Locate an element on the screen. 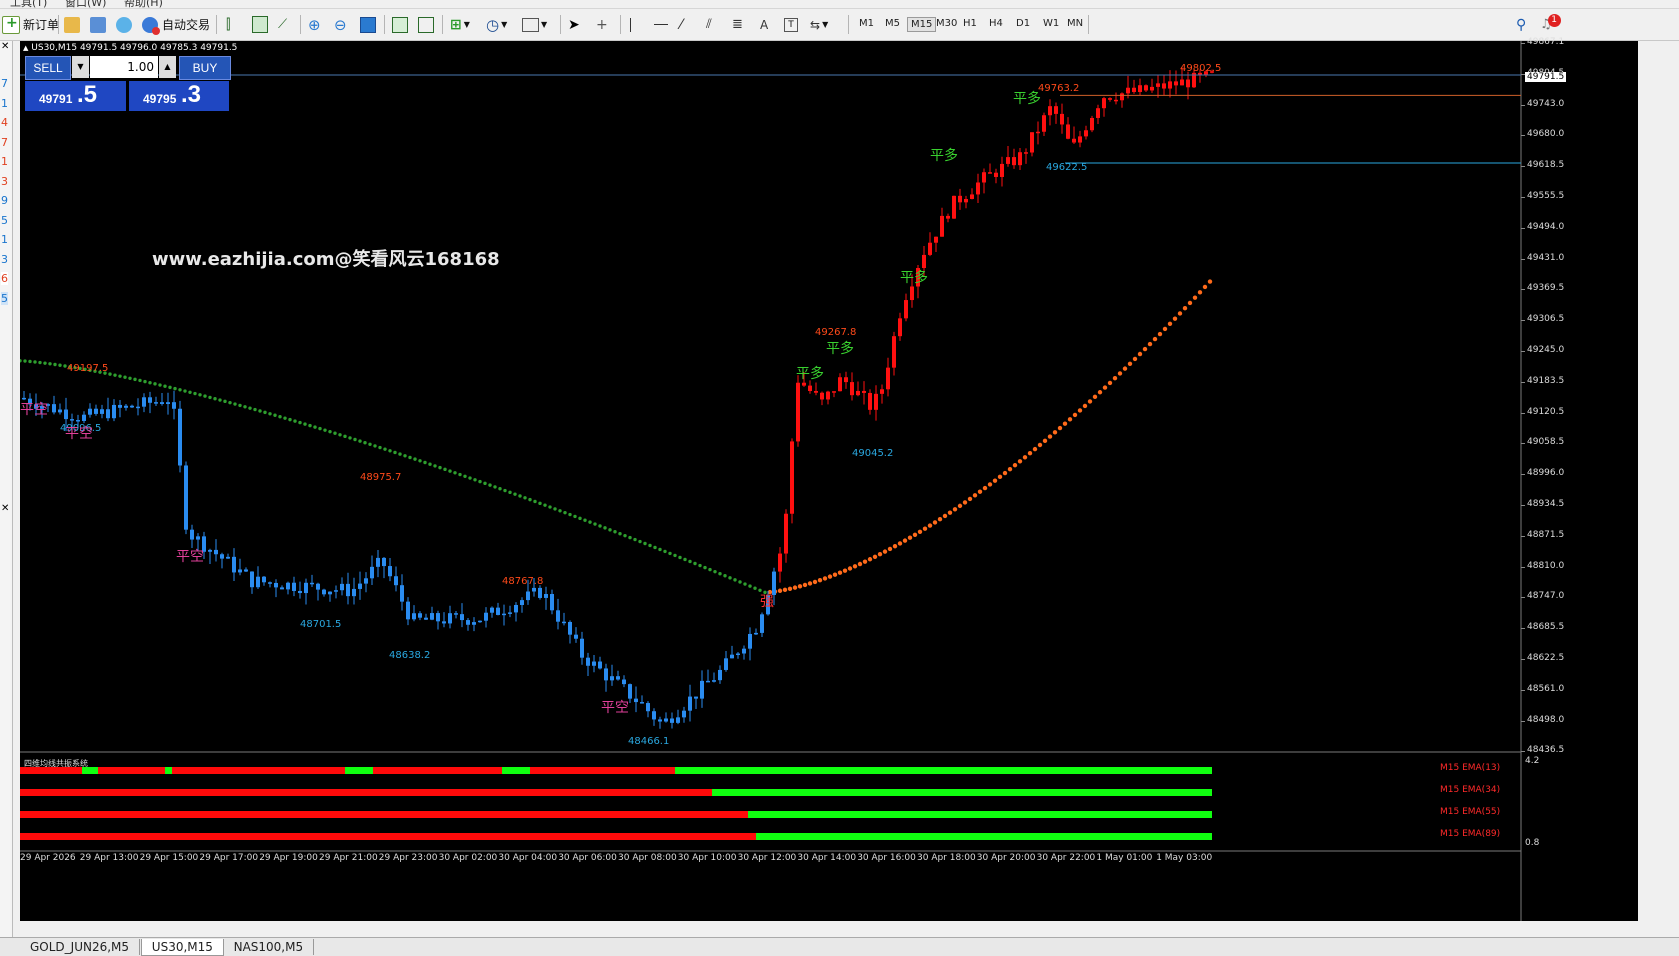 The width and height of the screenshot is (1679, 956). volume-increase-button: ▲ is located at coordinates (167, 67).